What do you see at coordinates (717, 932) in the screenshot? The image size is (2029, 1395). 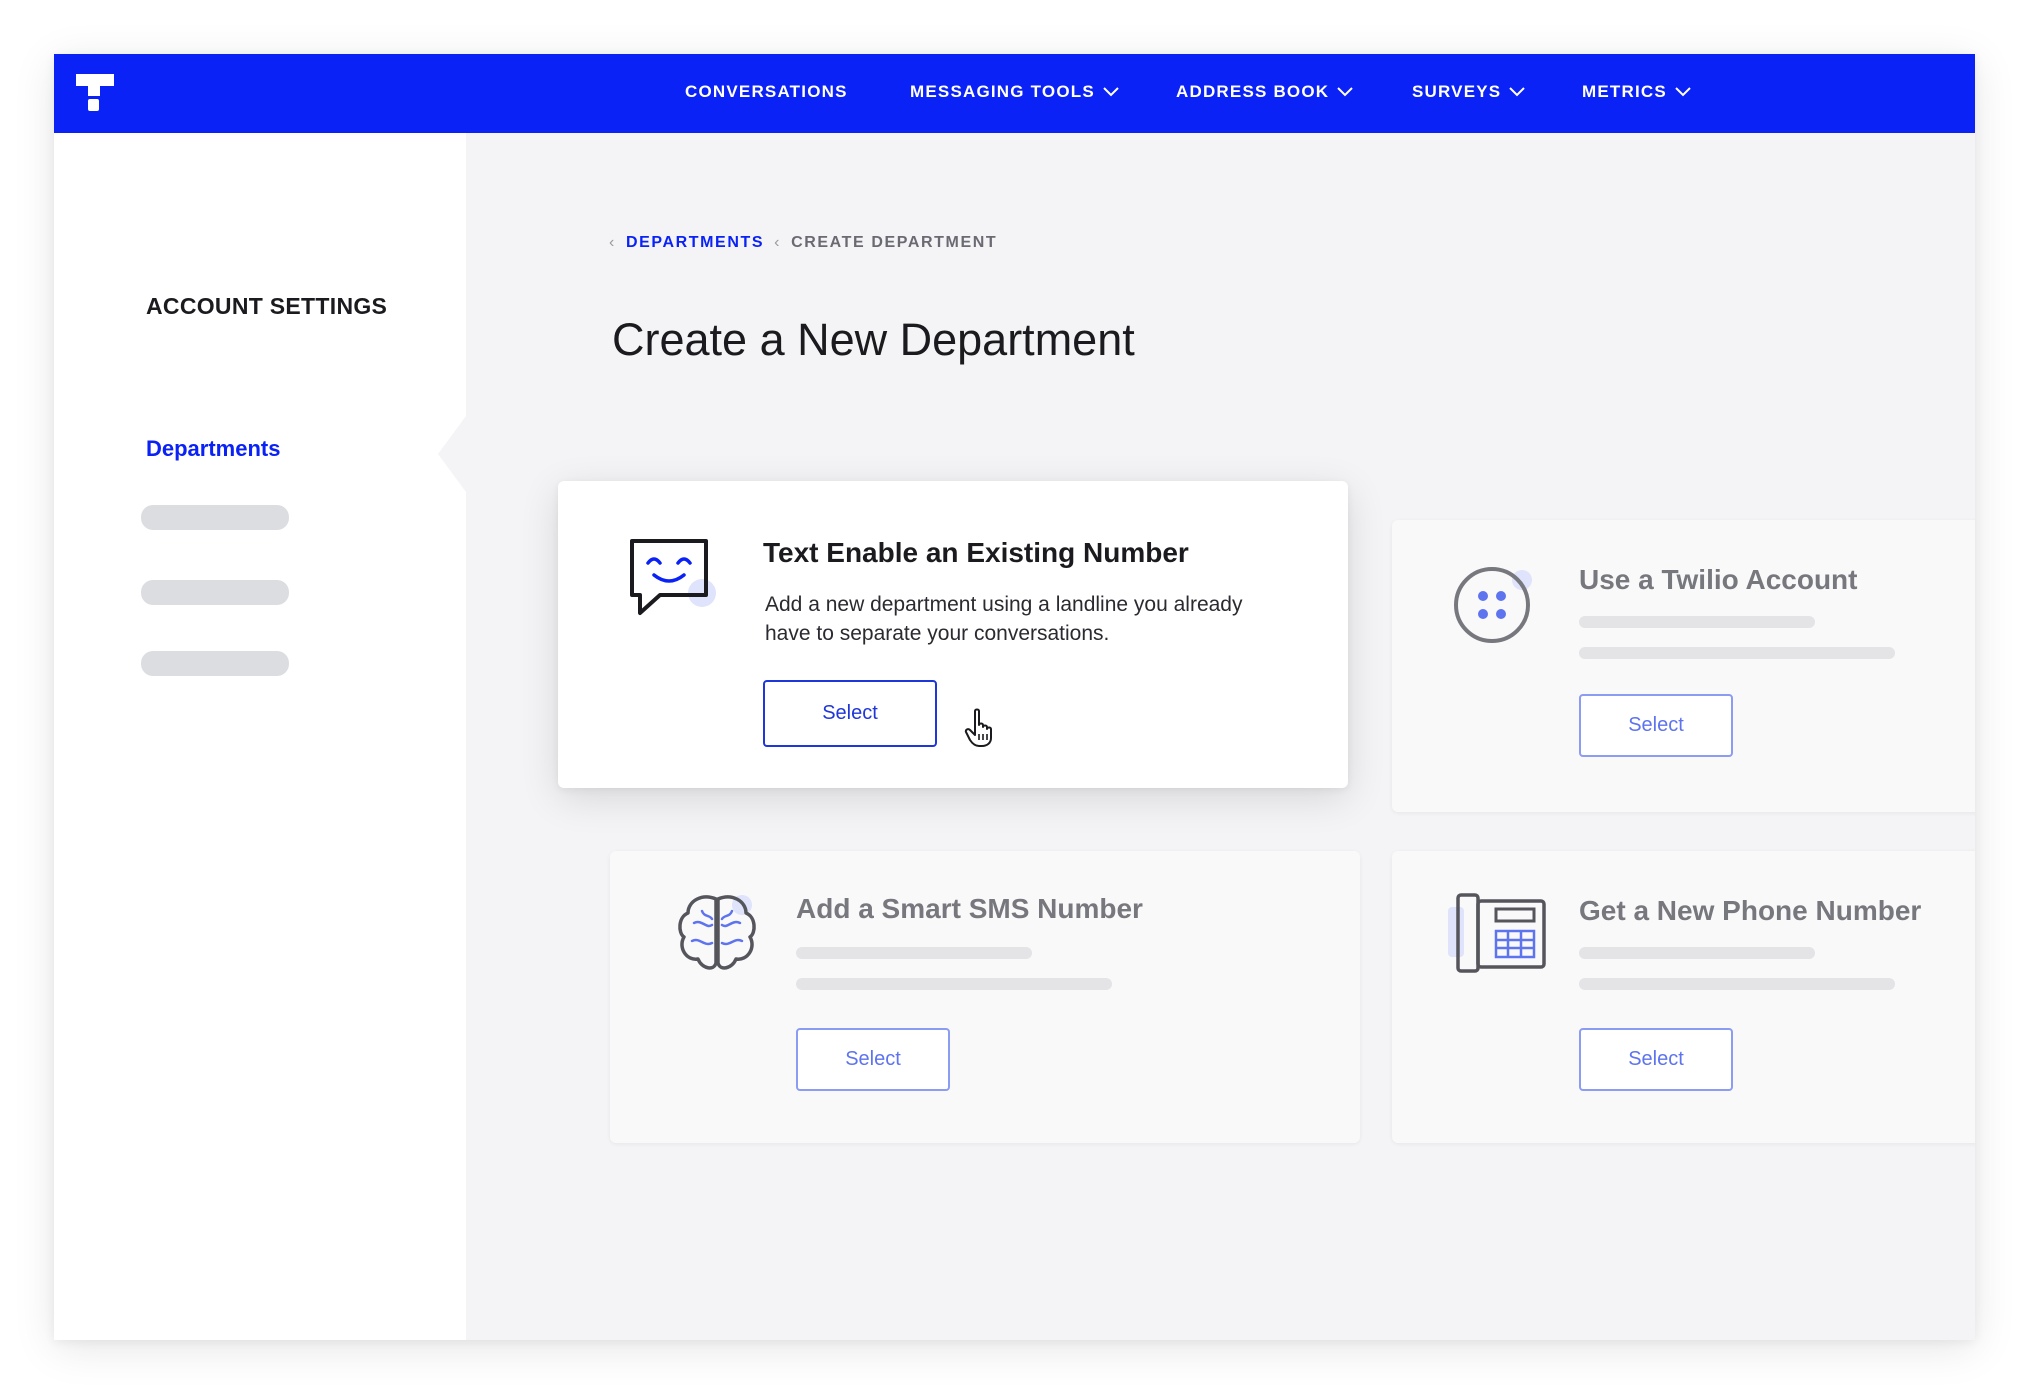 I see `brain-icon` at bounding box center [717, 932].